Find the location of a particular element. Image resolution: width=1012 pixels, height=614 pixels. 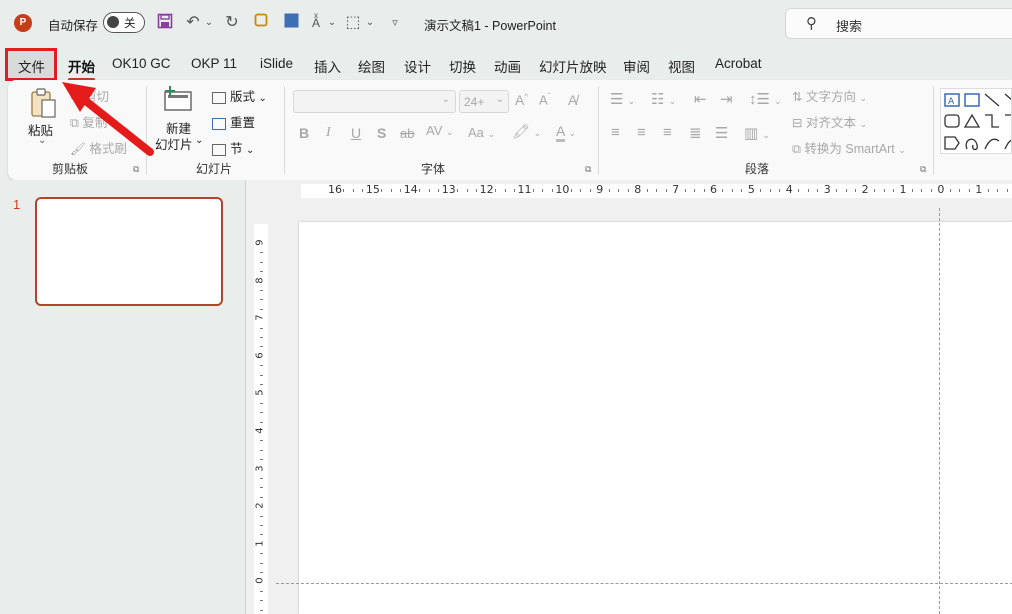

undo-dropdown-icon: ⌄ is located at coordinates (209, 23).